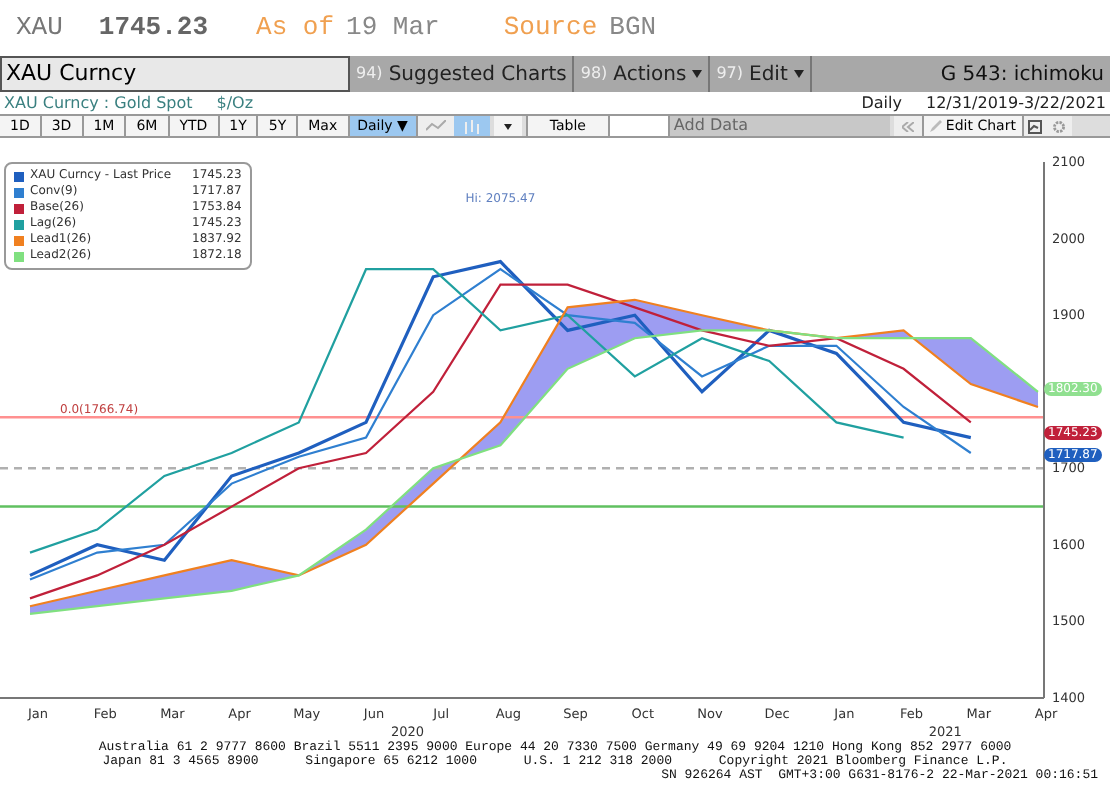 The height and width of the screenshot is (800, 1110). What do you see at coordinates (175, 74) in the screenshot?
I see `security-field: XAU Curncy` at bounding box center [175, 74].